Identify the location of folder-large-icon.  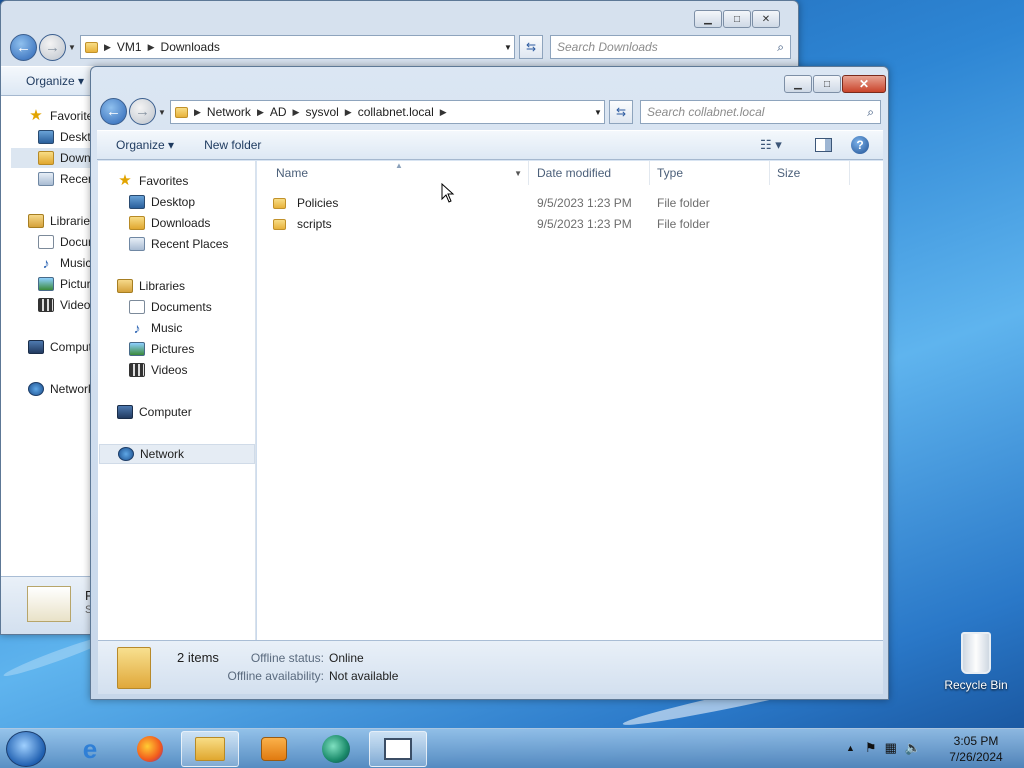
(134, 668).